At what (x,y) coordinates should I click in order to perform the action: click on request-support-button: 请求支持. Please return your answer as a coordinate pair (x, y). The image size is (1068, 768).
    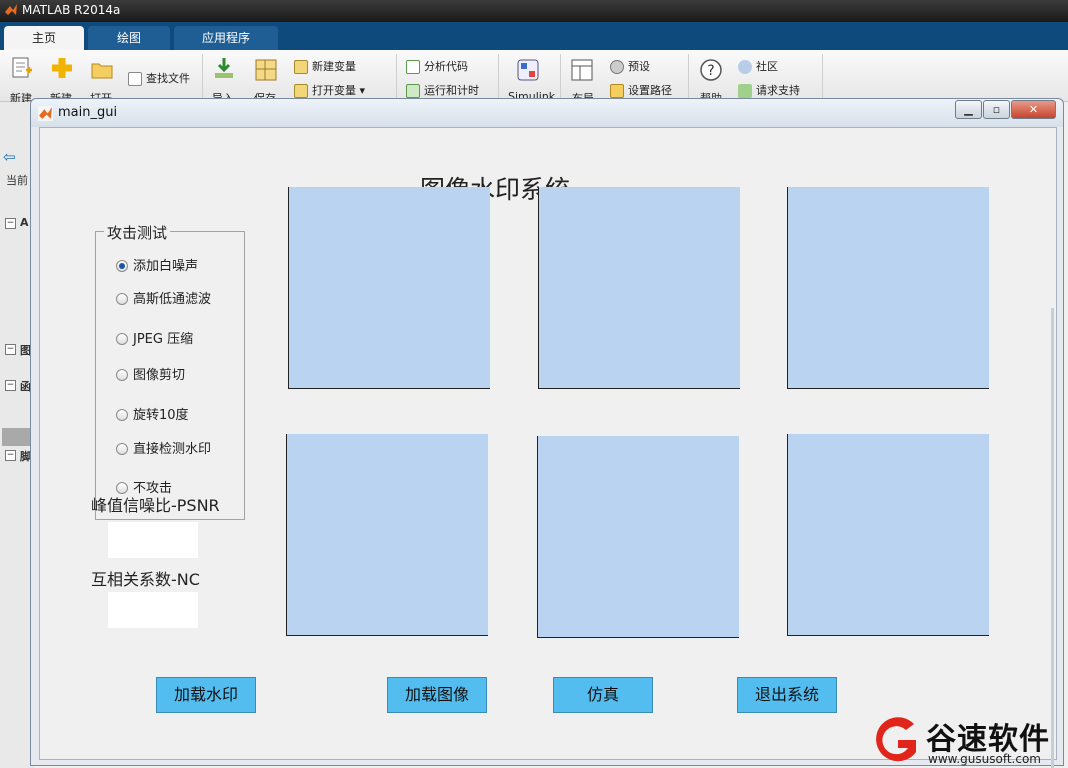
    Looking at the image, I should click on (769, 90).